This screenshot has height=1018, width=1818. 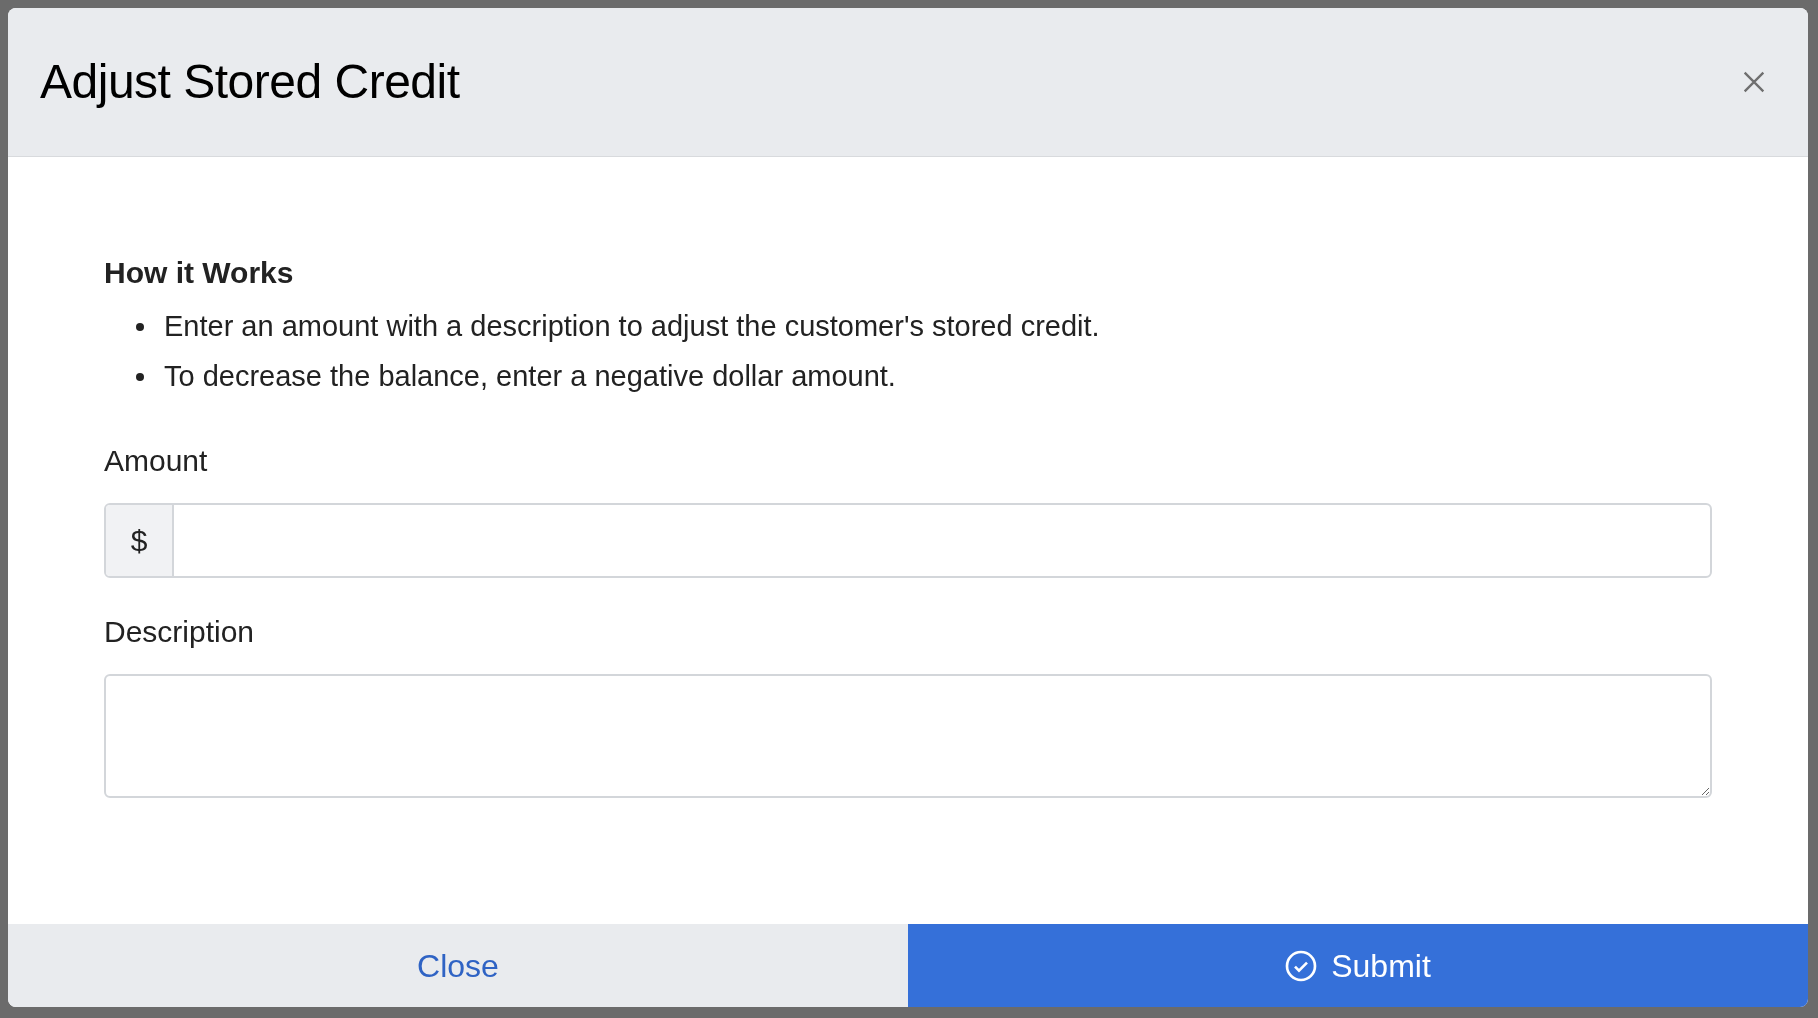 What do you see at coordinates (458, 965) in the screenshot?
I see `close-button: Close` at bounding box center [458, 965].